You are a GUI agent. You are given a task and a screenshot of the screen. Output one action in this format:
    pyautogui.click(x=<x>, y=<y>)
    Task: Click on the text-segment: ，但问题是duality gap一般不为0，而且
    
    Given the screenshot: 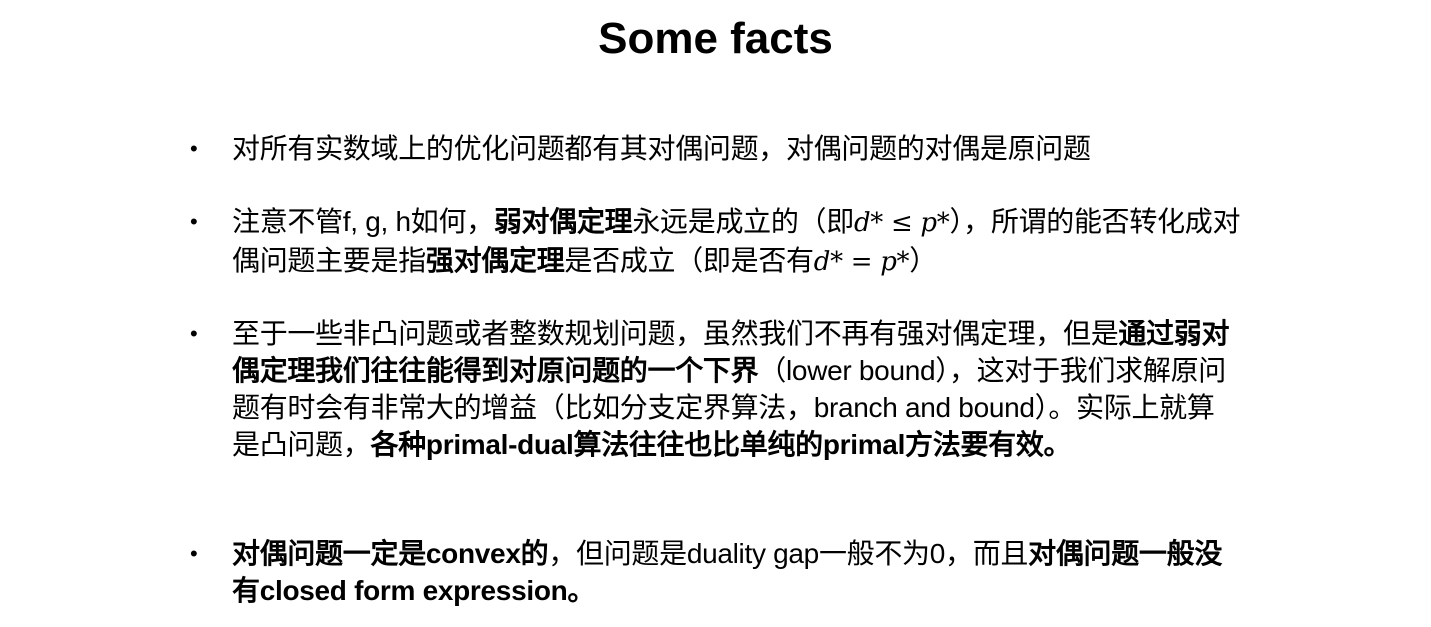 What is the action you would take?
    pyautogui.click(x=788, y=553)
    